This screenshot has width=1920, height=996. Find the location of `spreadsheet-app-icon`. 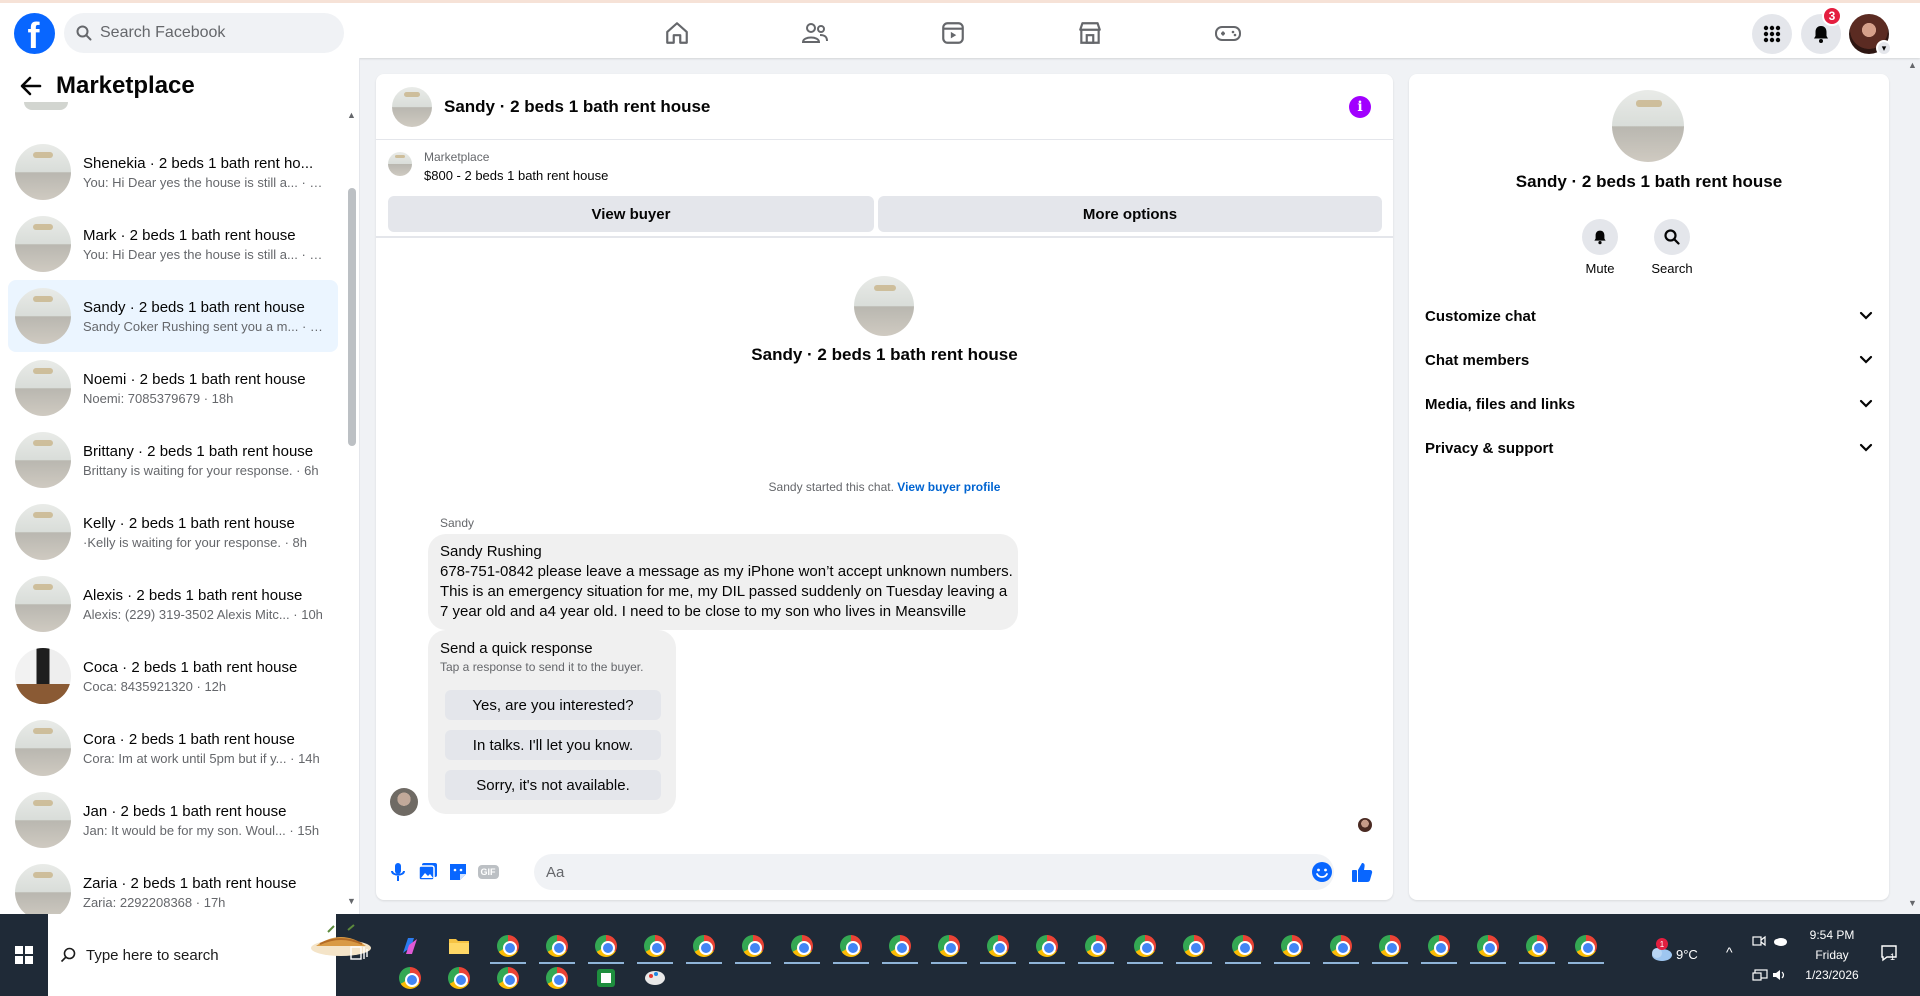

spreadsheet-app-icon is located at coordinates (606, 978).